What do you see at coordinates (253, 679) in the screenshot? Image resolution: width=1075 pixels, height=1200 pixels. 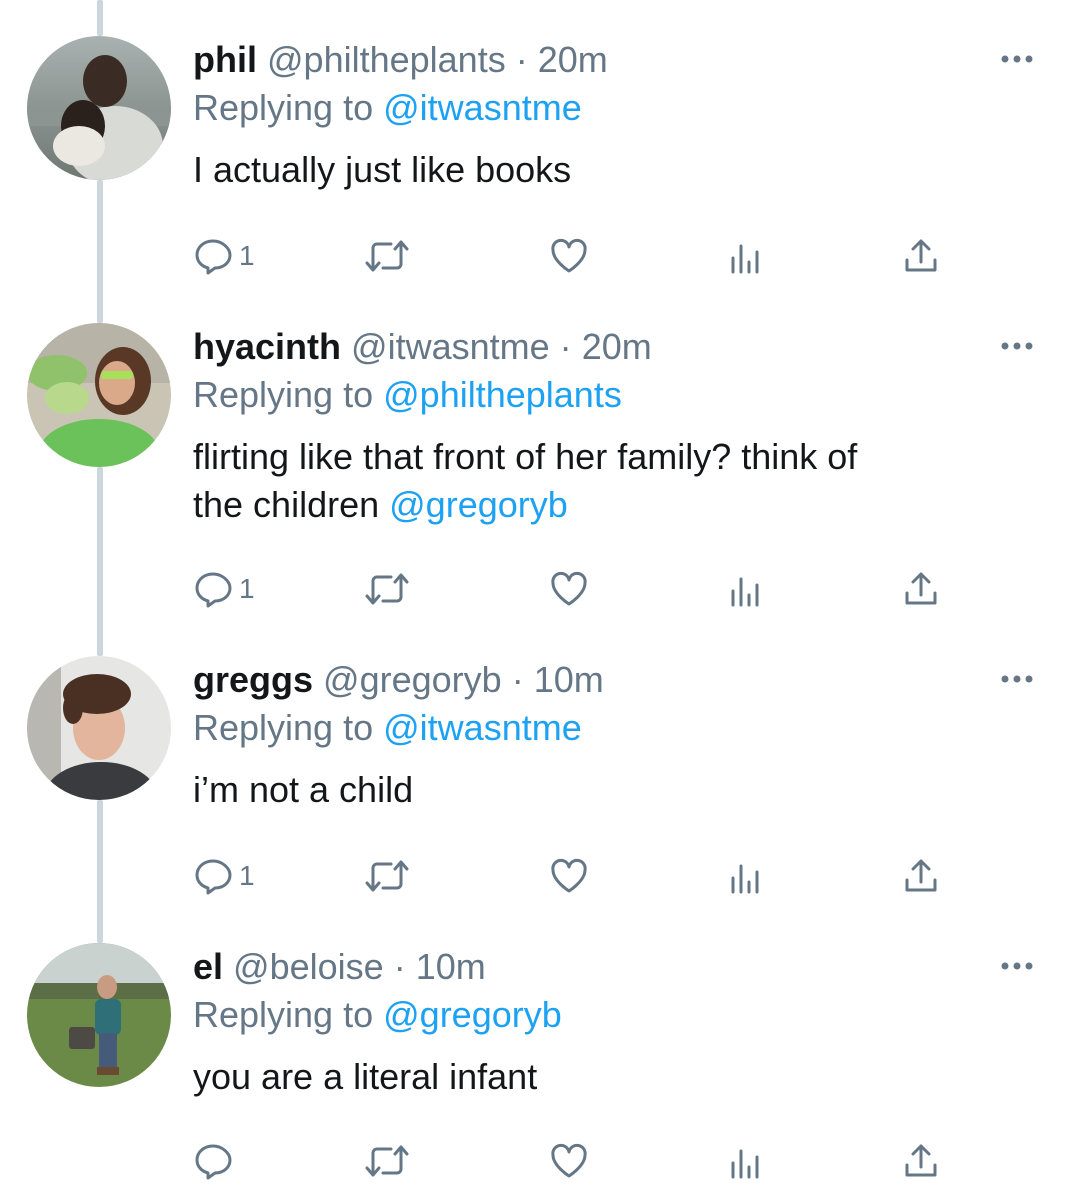 I see `display-name: greggs` at bounding box center [253, 679].